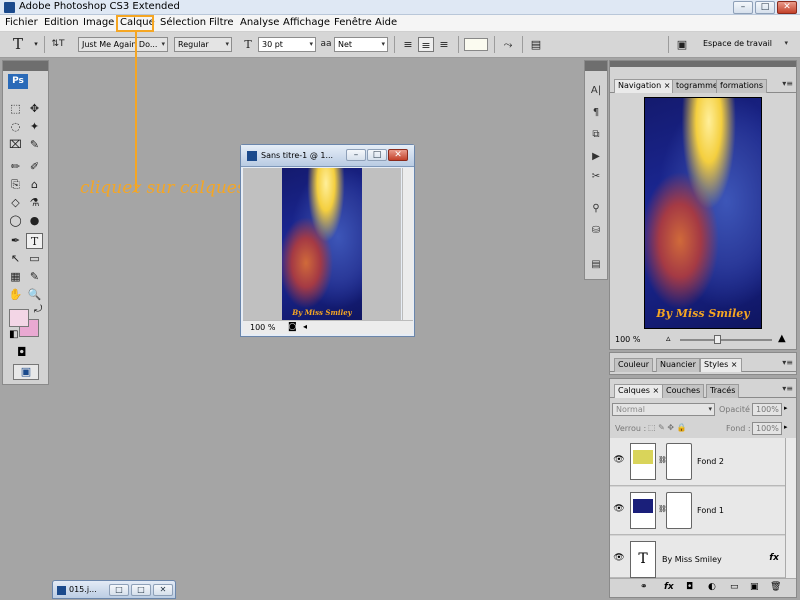  Describe the element at coordinates (743, 7) in the screenshot. I see `minimize-button: –` at that location.